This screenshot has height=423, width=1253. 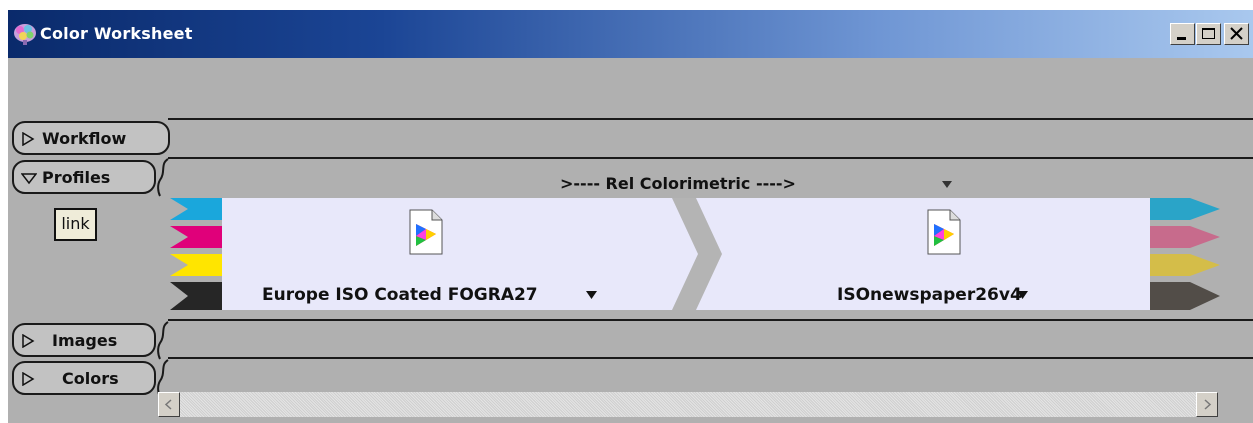 I want to click on tab-images-label: Images, so click(x=85, y=340).